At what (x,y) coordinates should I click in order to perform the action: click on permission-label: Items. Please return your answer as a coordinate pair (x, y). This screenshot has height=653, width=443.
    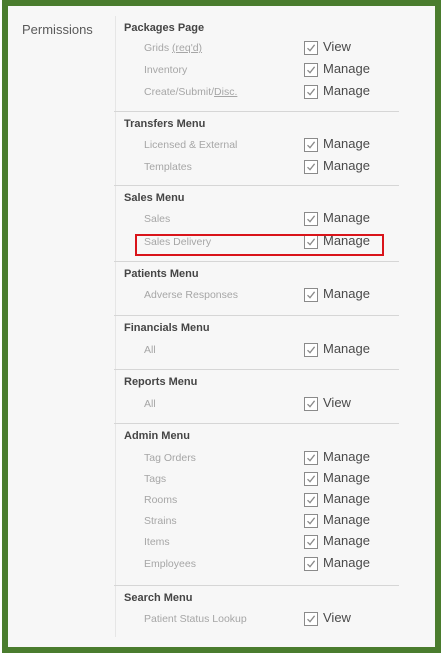
    Looking at the image, I should click on (157, 542).